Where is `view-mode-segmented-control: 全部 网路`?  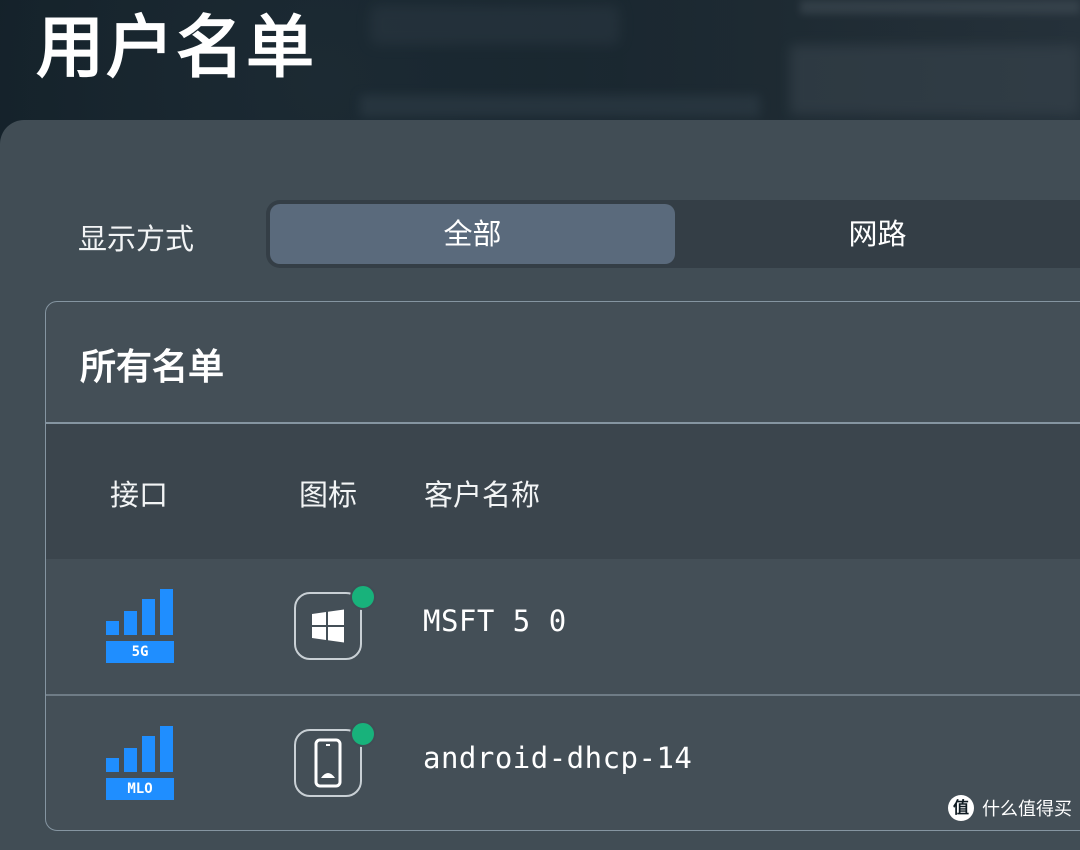 view-mode-segmented-control: 全部 网路 is located at coordinates (673, 234).